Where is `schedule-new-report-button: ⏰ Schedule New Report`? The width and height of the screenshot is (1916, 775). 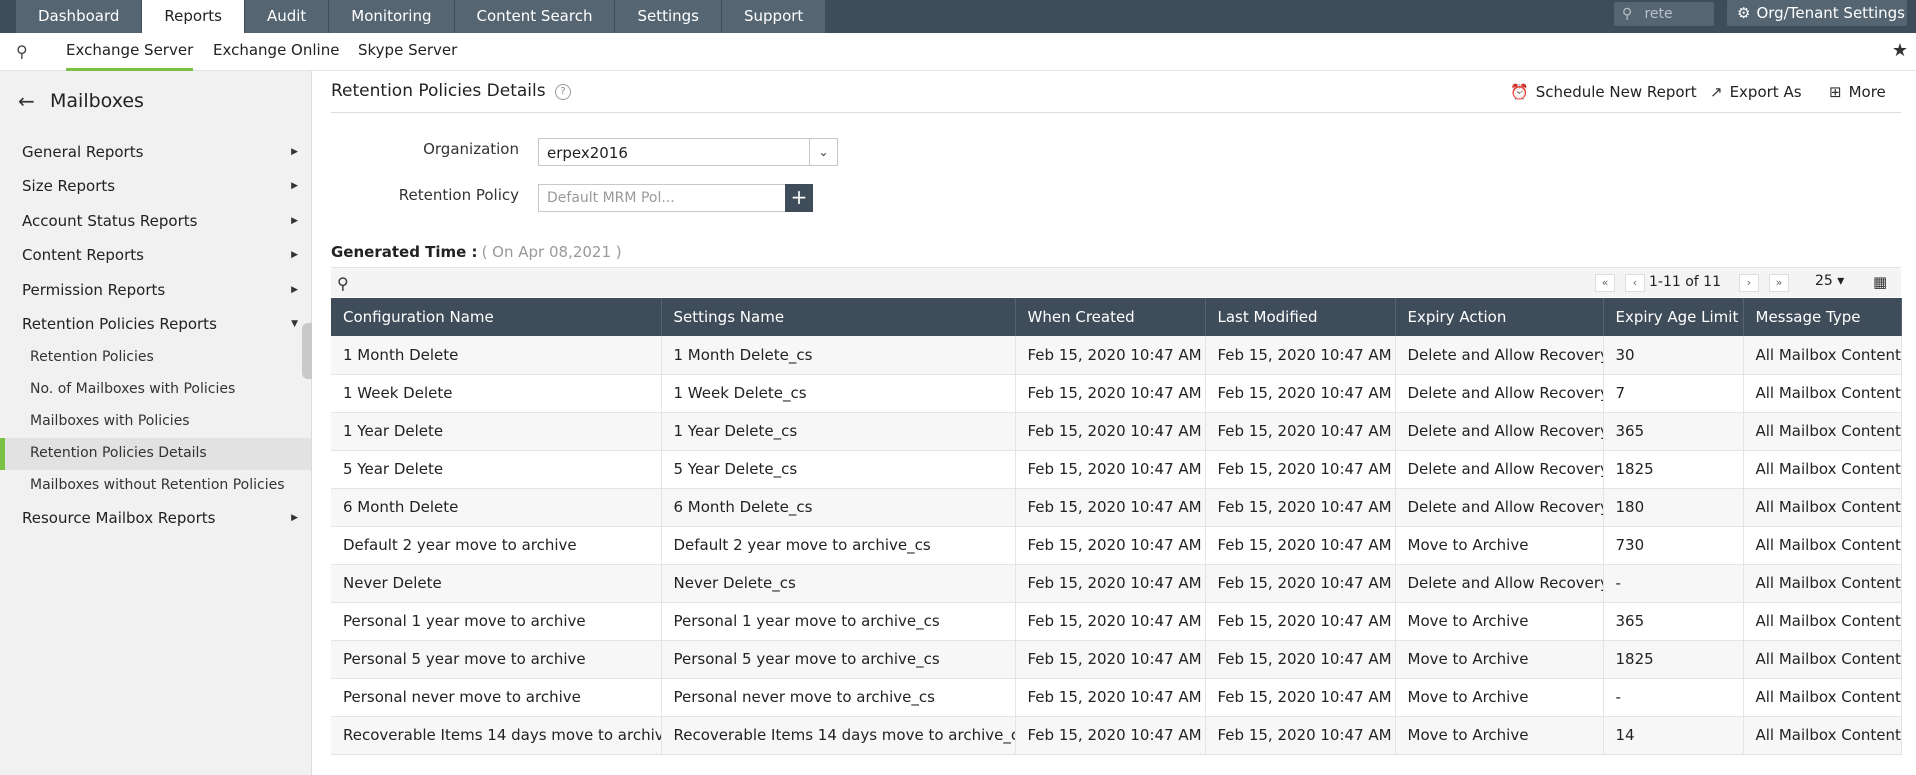 schedule-new-report-button: ⏰ Schedule New Report is located at coordinates (1603, 92).